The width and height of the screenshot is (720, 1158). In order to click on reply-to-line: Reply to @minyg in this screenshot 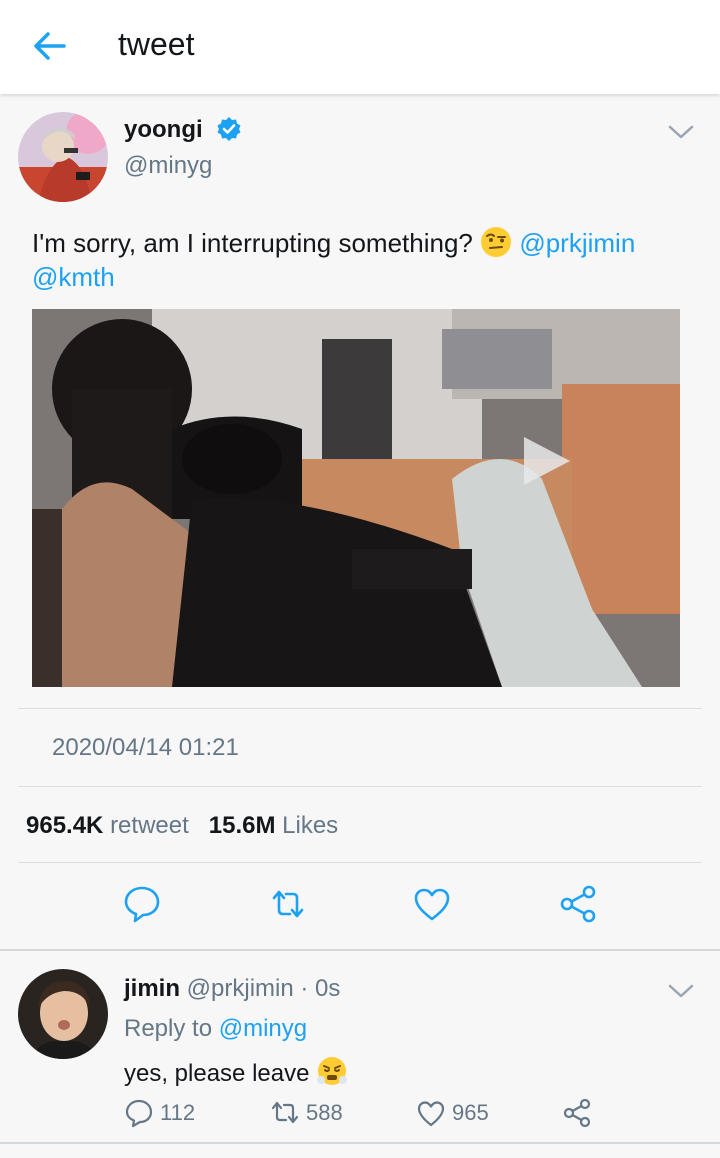, I will do `click(215, 1029)`.